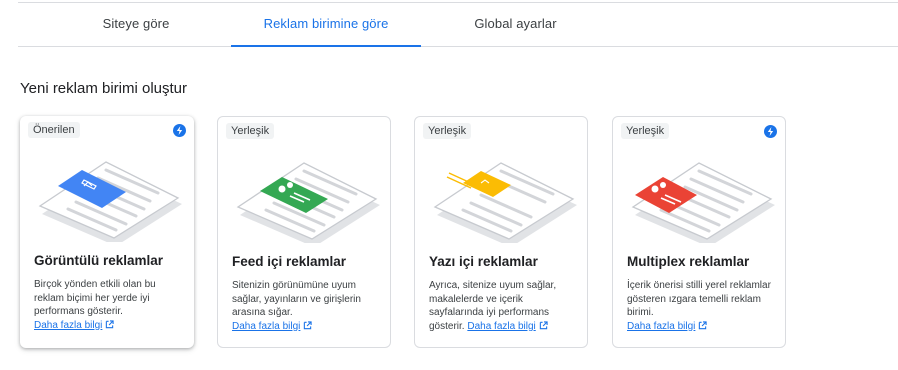  I want to click on tab-by-ad-unit: Reklam birimine göre, so click(326, 23).